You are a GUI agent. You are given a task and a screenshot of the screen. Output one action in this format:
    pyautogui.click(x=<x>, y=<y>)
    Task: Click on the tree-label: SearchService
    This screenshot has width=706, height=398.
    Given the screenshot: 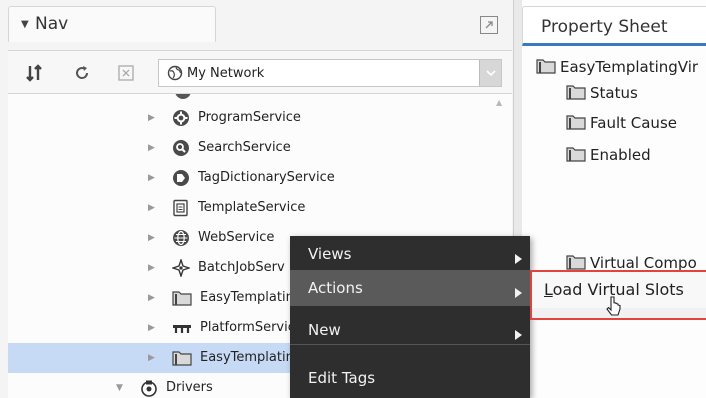 What is the action you would take?
    pyautogui.click(x=244, y=147)
    